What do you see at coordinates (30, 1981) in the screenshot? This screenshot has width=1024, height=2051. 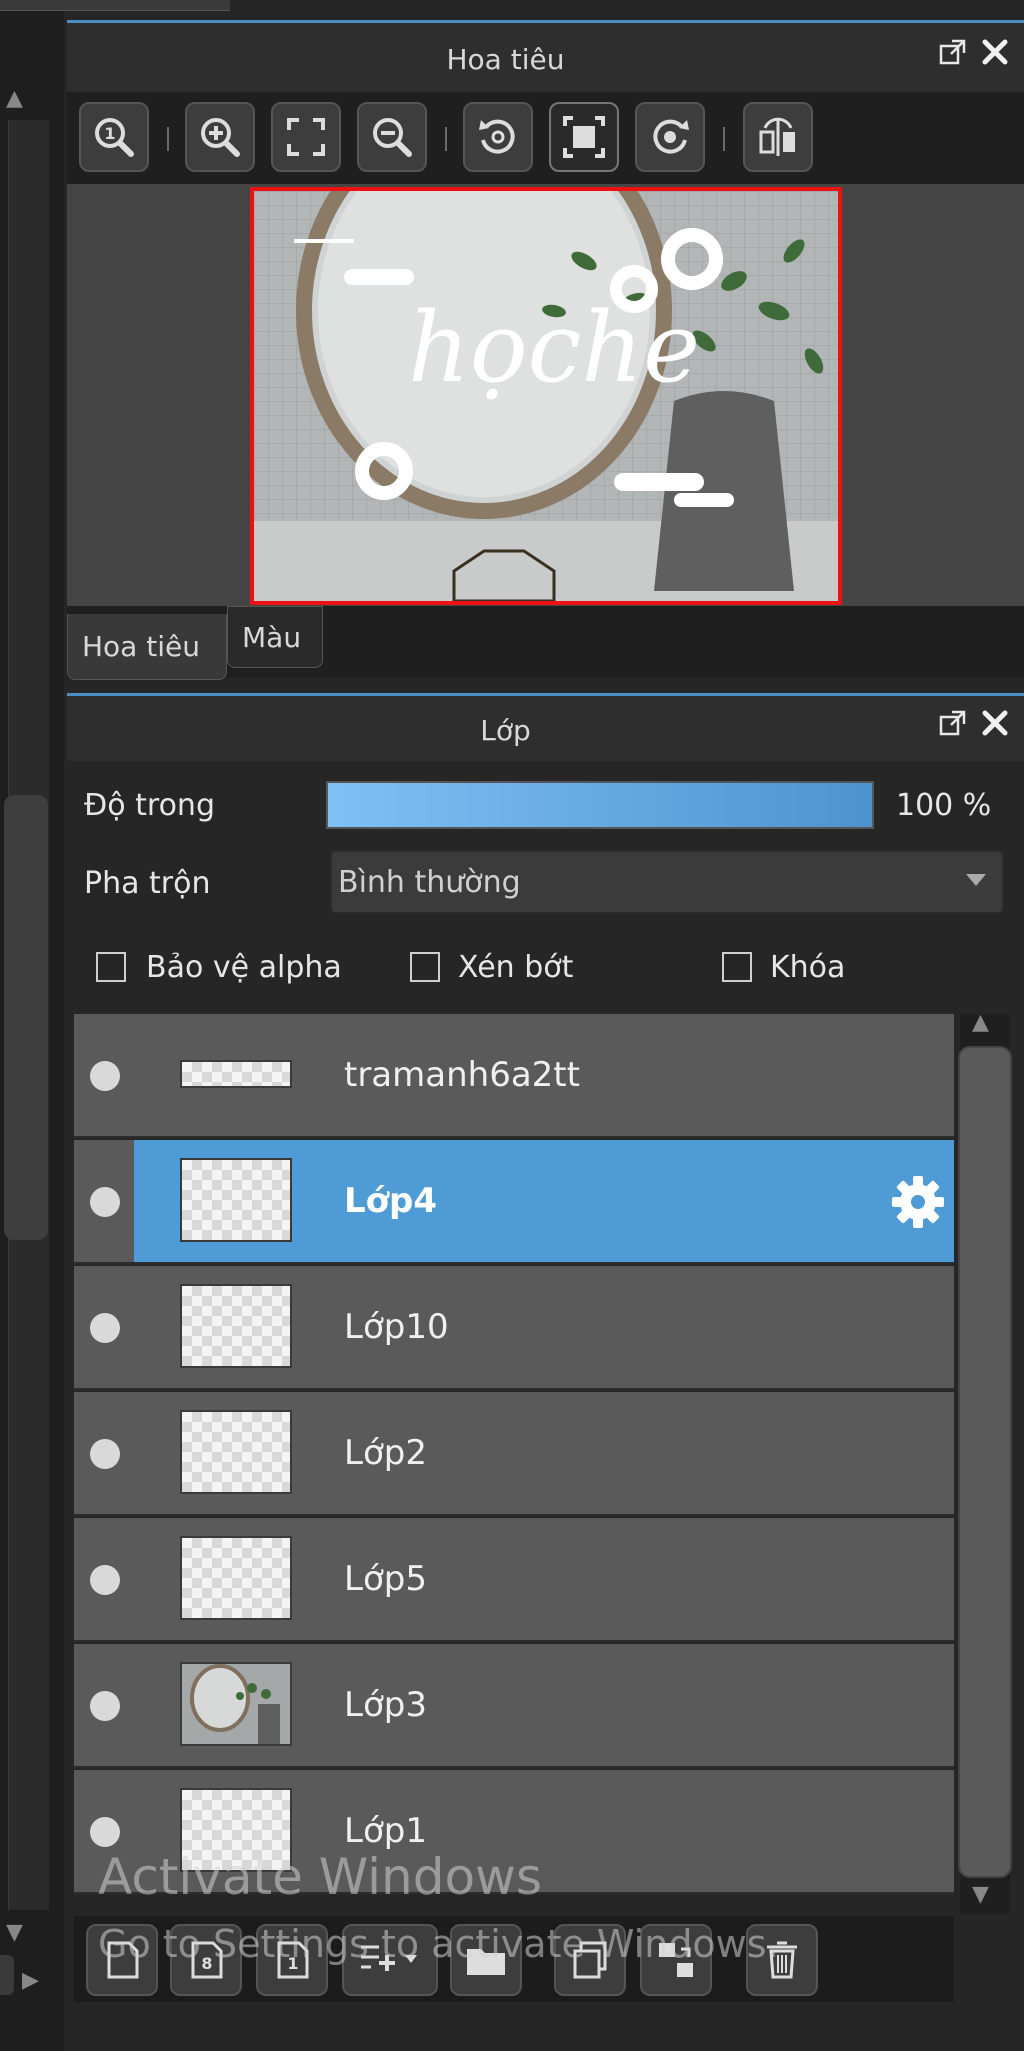 I see `scroll-right-icon: ▶` at bounding box center [30, 1981].